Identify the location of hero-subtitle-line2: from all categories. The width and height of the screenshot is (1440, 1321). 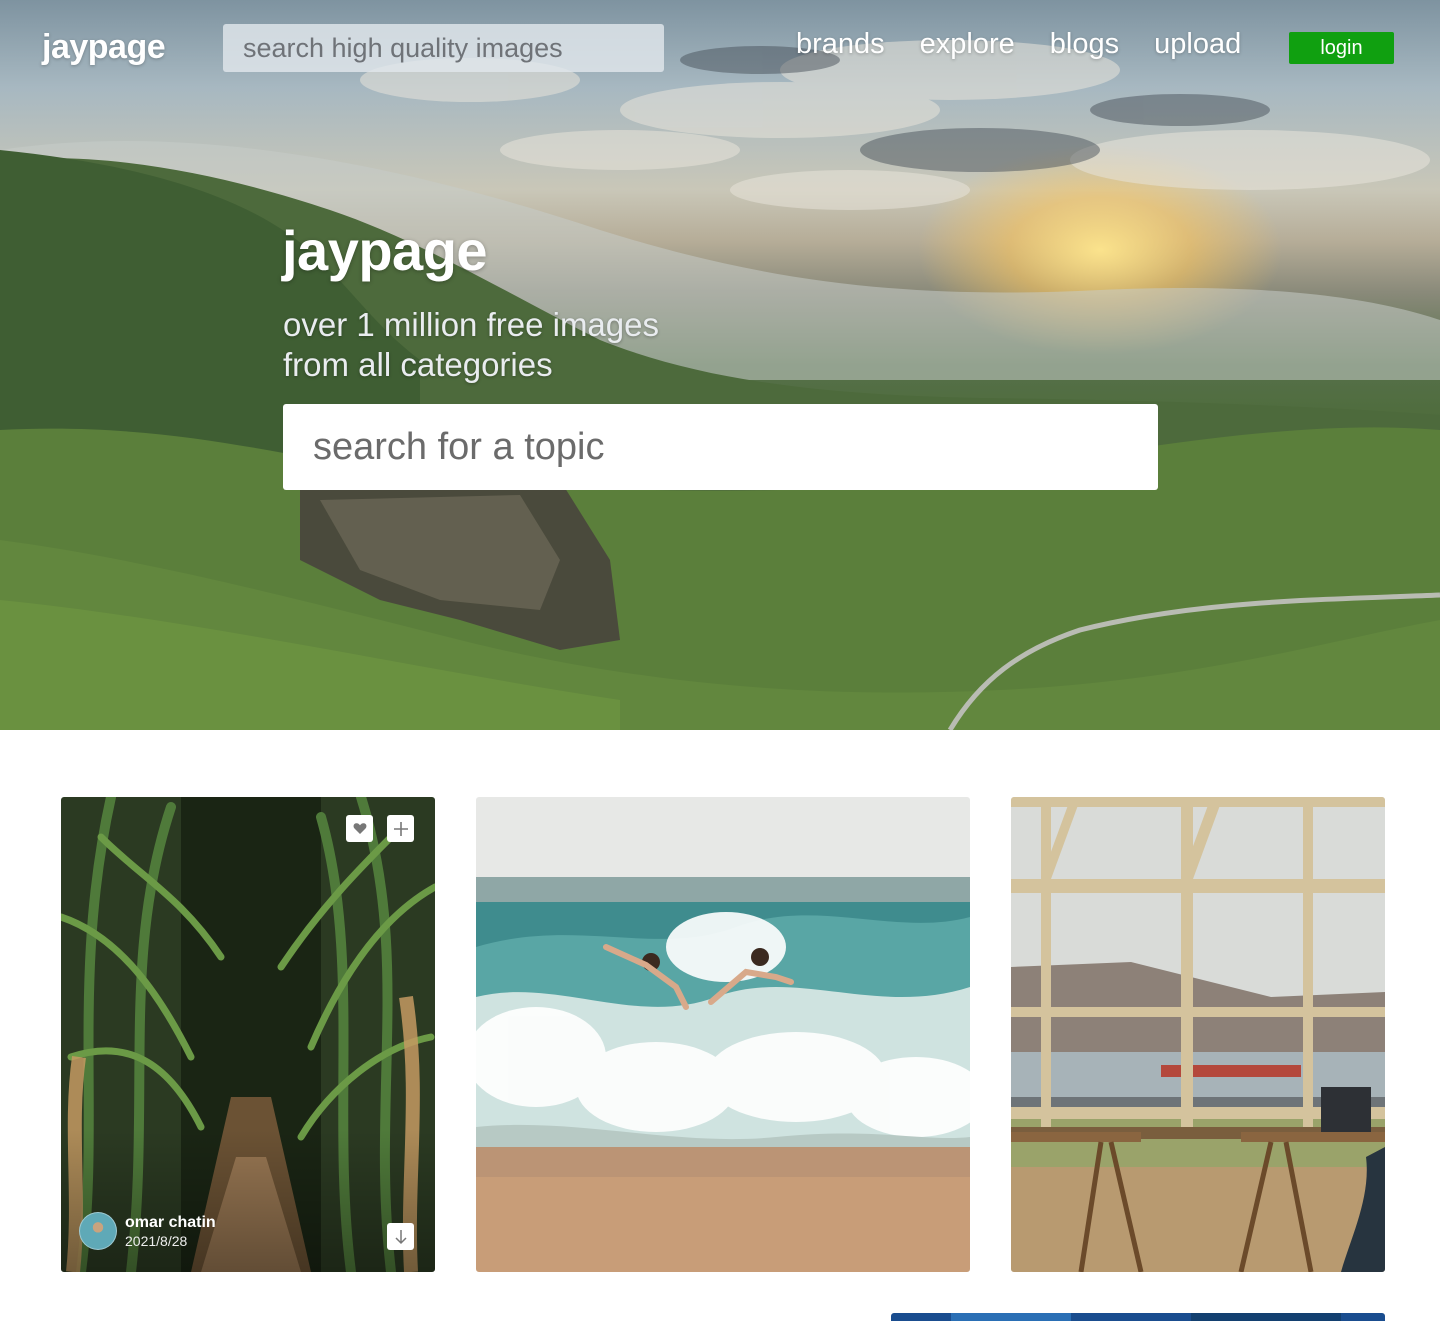
(418, 364).